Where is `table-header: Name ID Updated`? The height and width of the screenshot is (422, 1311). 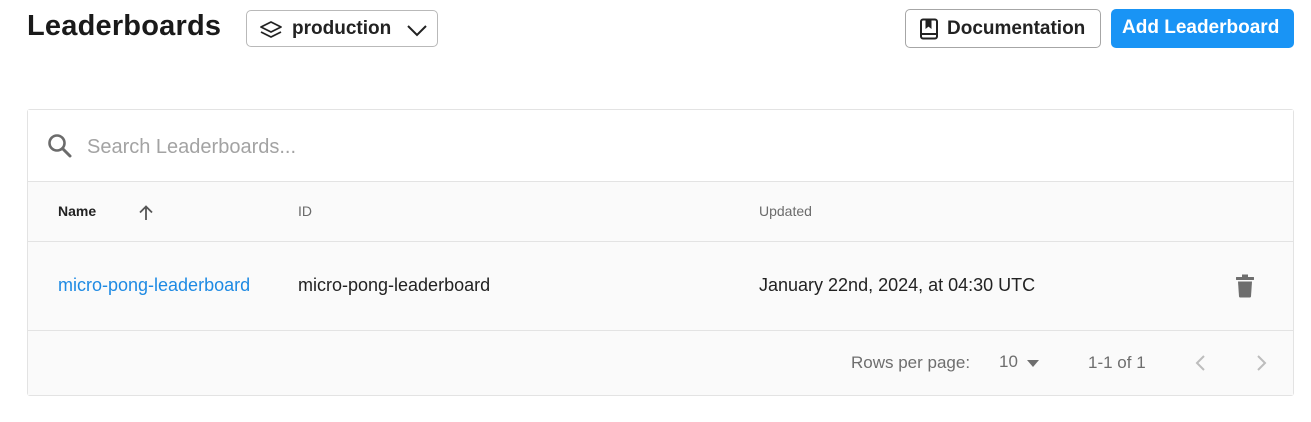
table-header: Name ID Updated is located at coordinates (660, 211).